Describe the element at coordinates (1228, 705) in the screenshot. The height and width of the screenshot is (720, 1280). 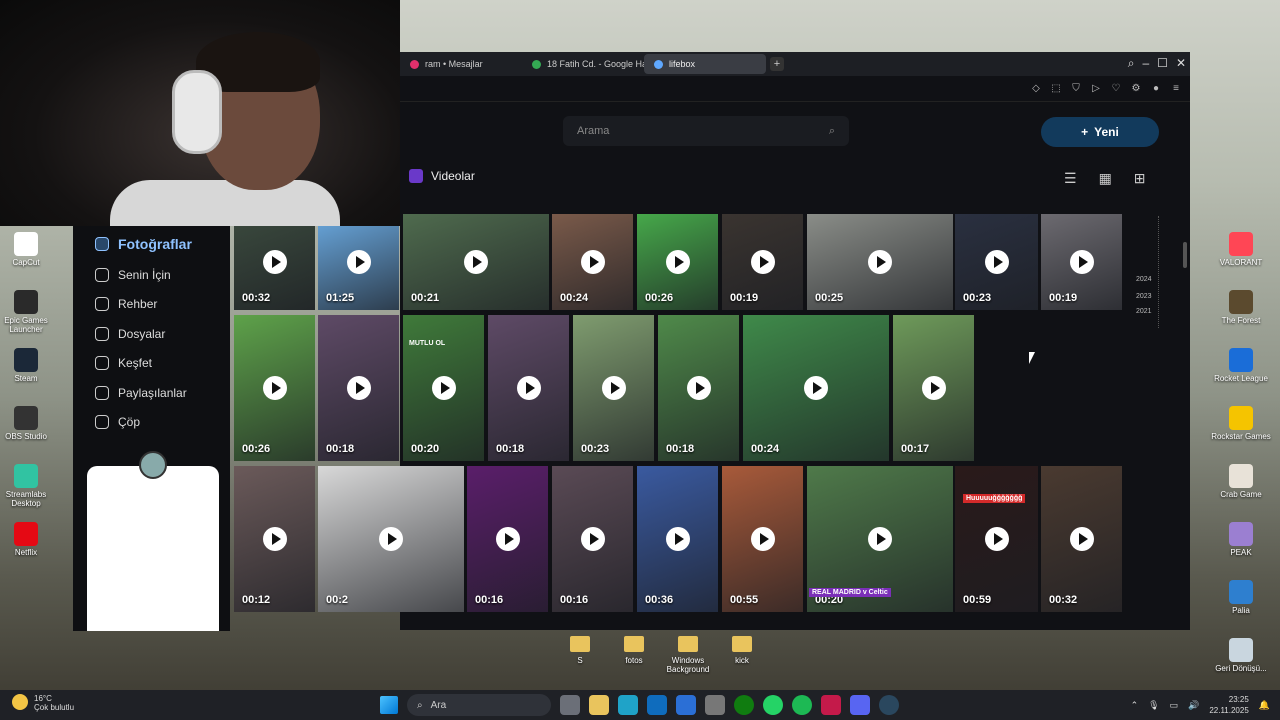
I see `clock: 23:25 22.11.2025` at that location.